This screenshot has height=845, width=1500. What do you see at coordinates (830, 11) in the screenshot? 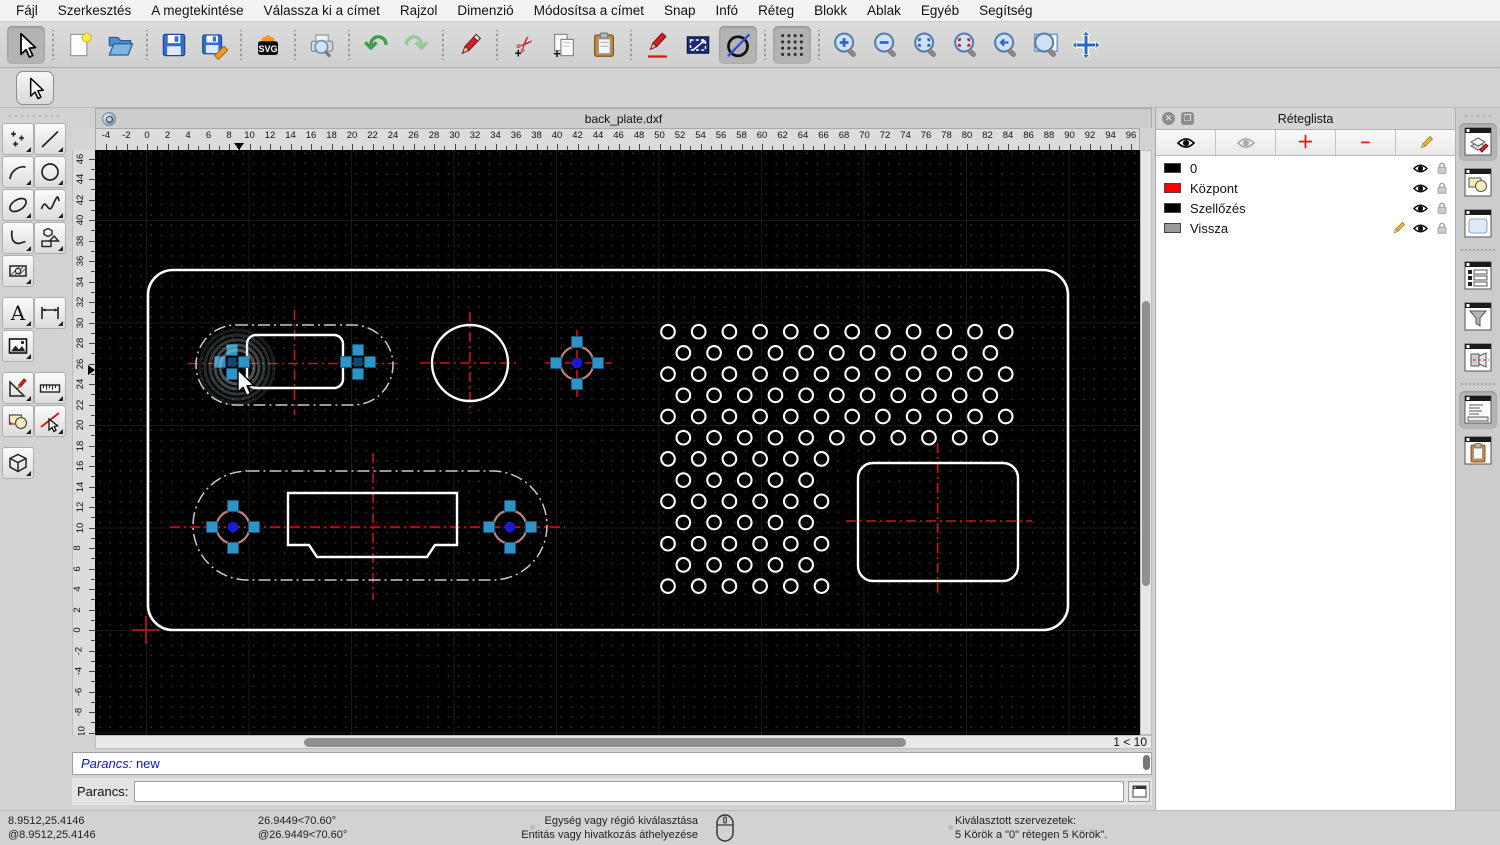
I see `menu-blokk: Blokk` at bounding box center [830, 11].